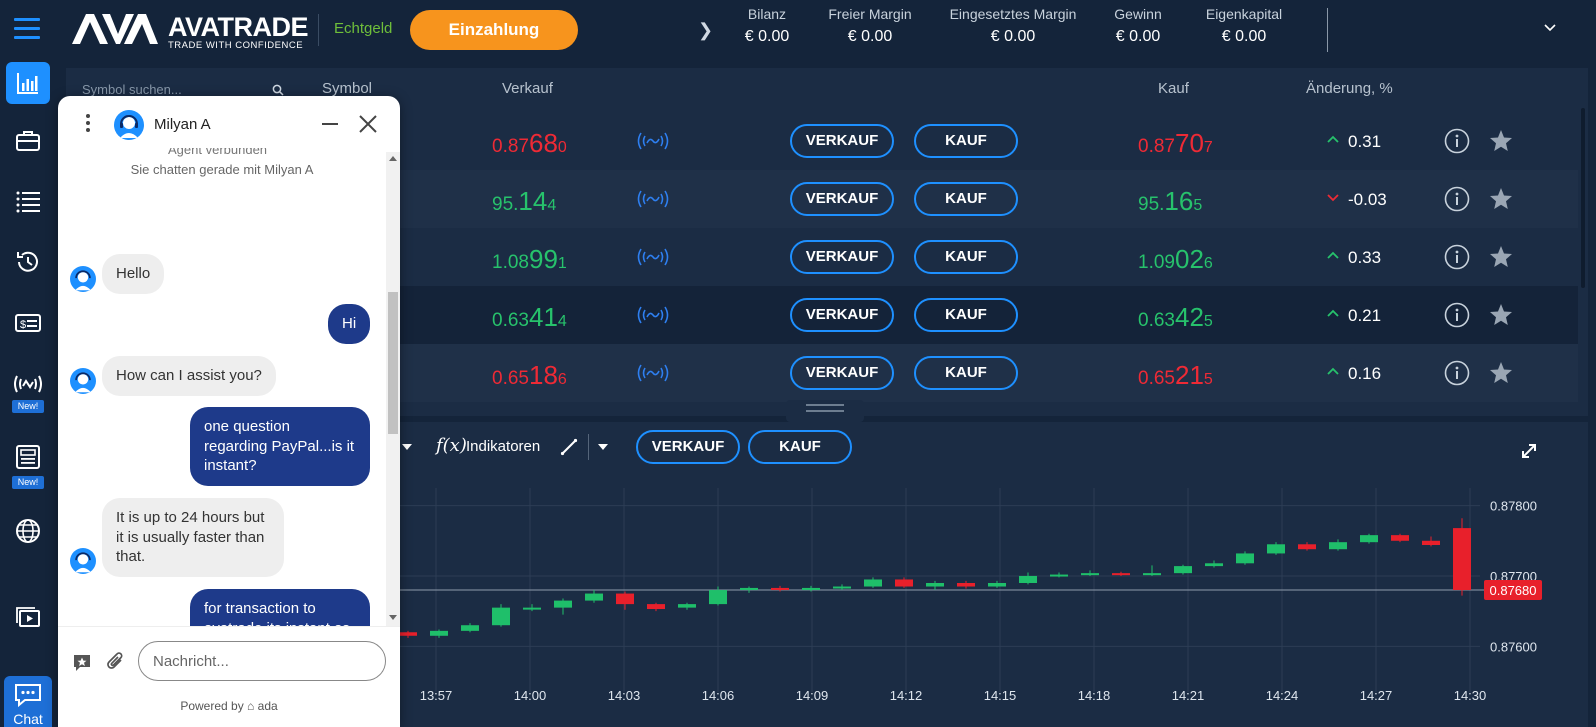  I want to click on sidebar-item-signals, so click(28, 384).